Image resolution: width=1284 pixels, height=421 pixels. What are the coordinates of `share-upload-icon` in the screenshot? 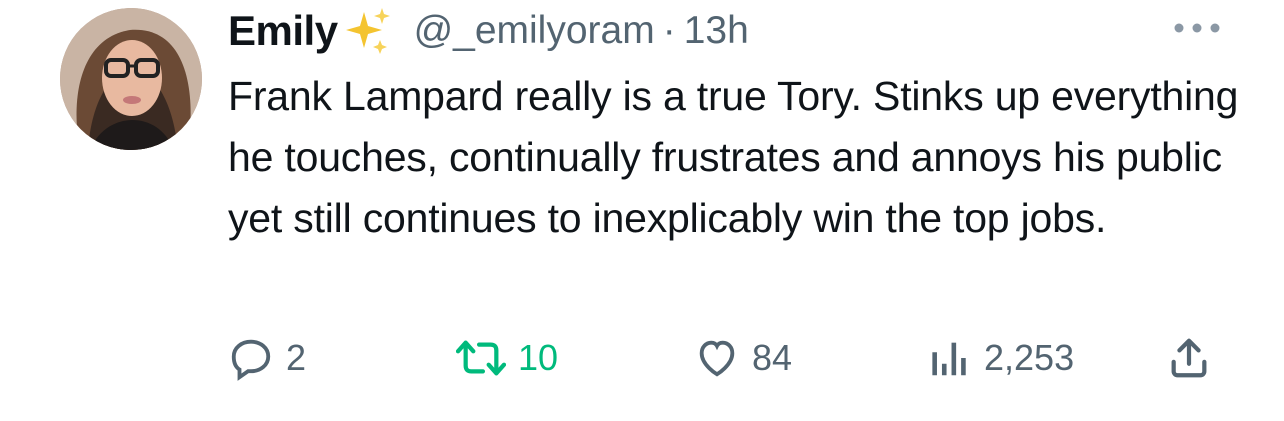 It's located at (1189, 358).